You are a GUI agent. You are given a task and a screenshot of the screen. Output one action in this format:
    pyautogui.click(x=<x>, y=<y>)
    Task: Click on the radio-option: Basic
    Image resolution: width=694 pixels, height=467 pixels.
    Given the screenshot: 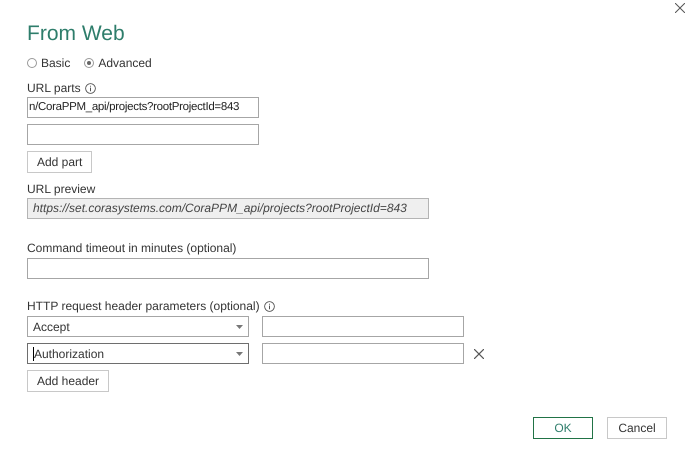 What is the action you would take?
    pyautogui.click(x=48, y=63)
    